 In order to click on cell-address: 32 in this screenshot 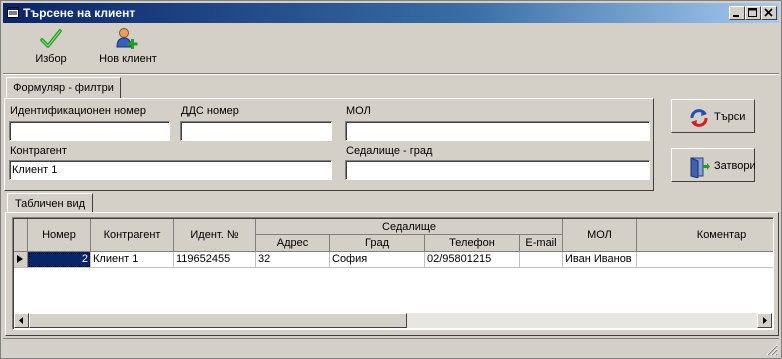, I will do `click(293, 260)`.